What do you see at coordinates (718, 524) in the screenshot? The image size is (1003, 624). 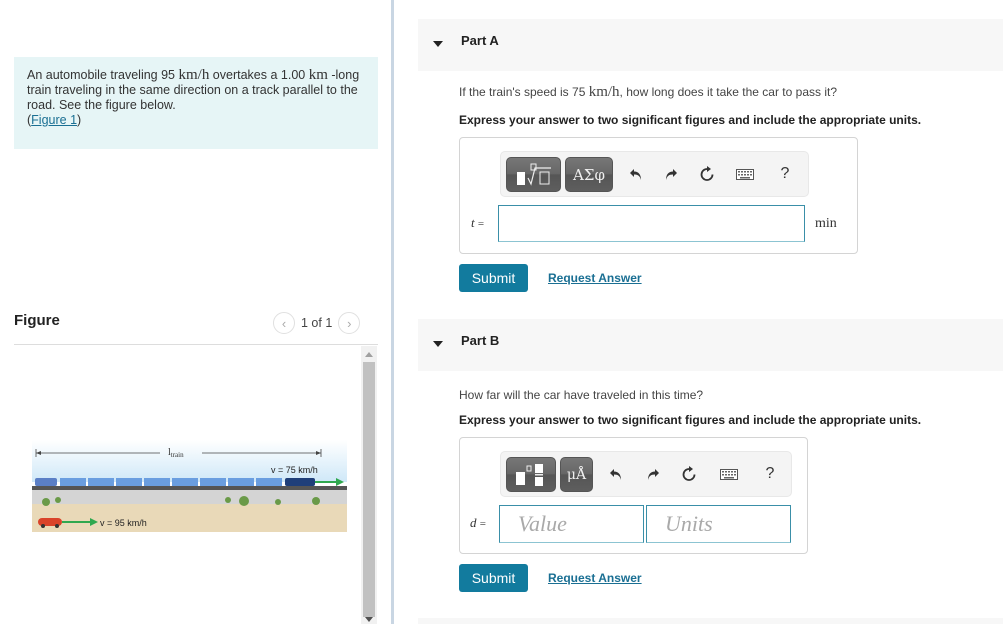 I see `distance-units-input: Units` at bounding box center [718, 524].